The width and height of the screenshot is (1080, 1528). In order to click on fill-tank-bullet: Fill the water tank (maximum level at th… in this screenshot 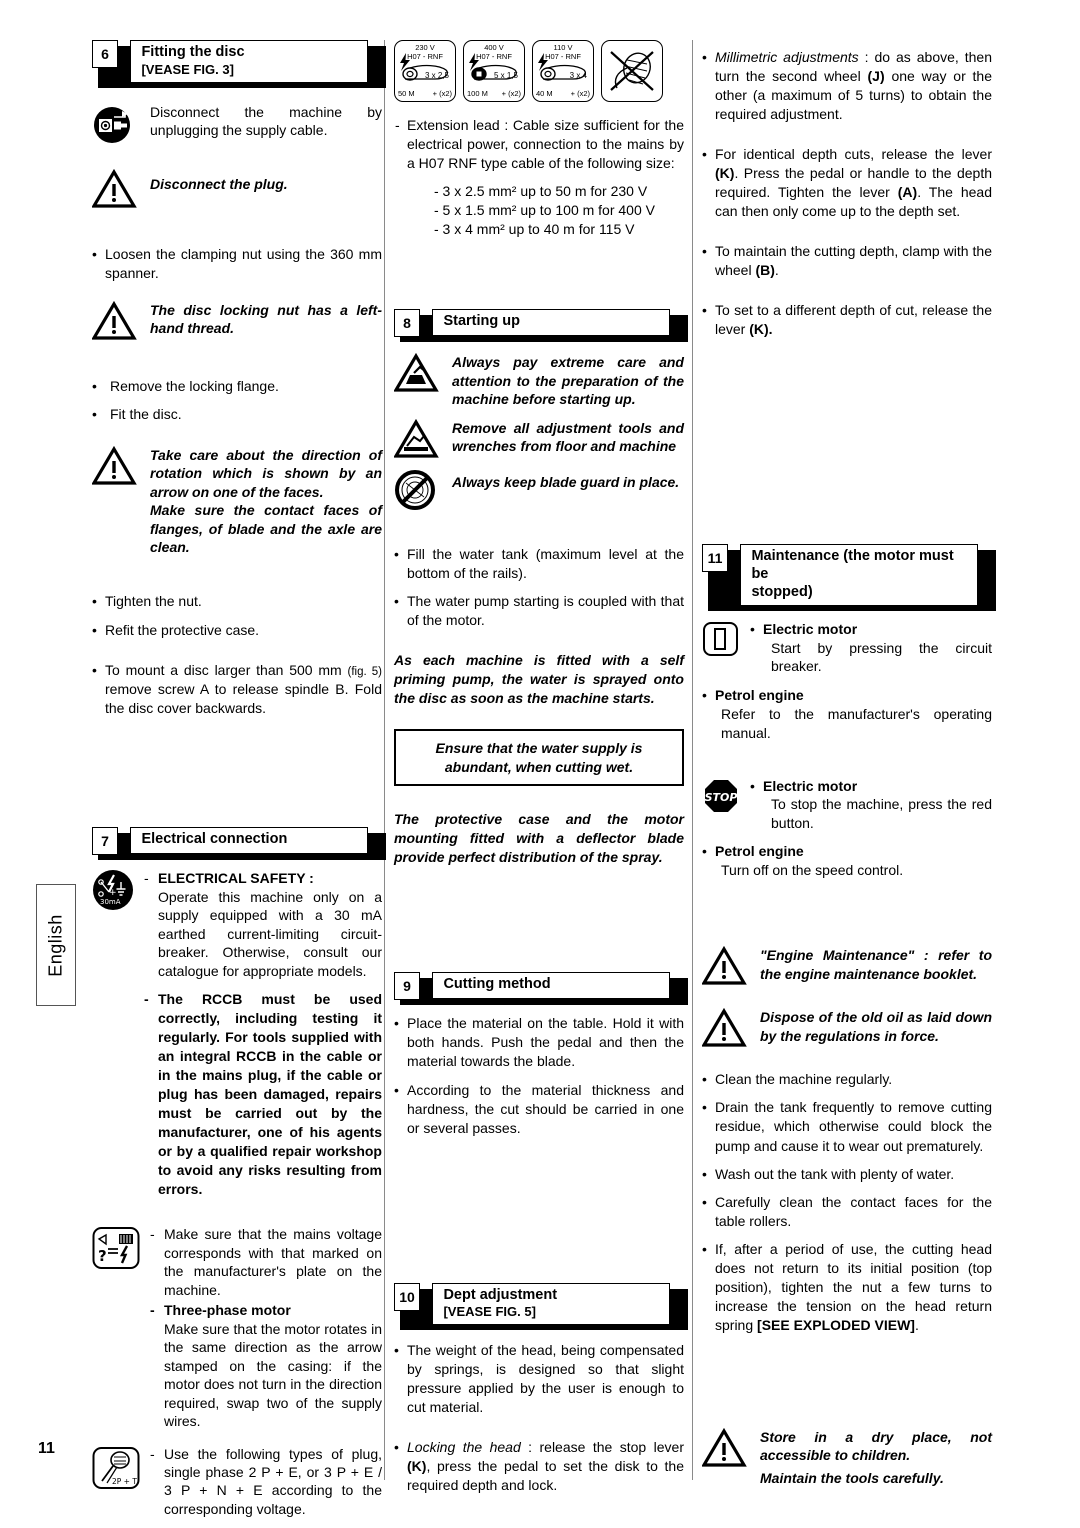, I will do `click(539, 564)`.